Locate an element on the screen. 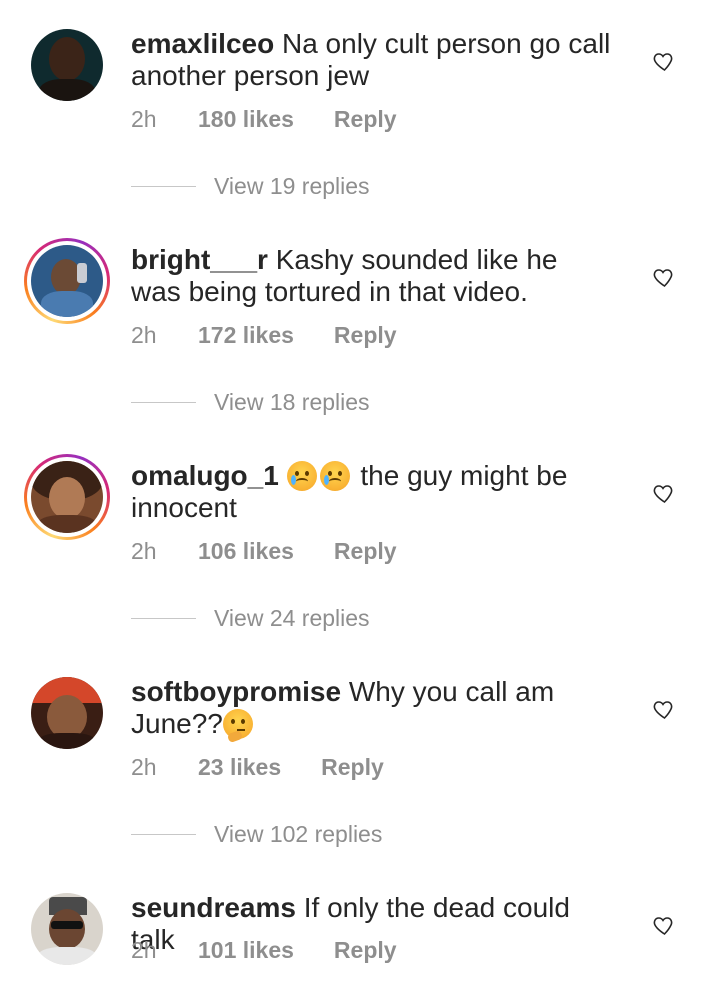  view-replies-link: View 19 replies is located at coordinates (250, 186).